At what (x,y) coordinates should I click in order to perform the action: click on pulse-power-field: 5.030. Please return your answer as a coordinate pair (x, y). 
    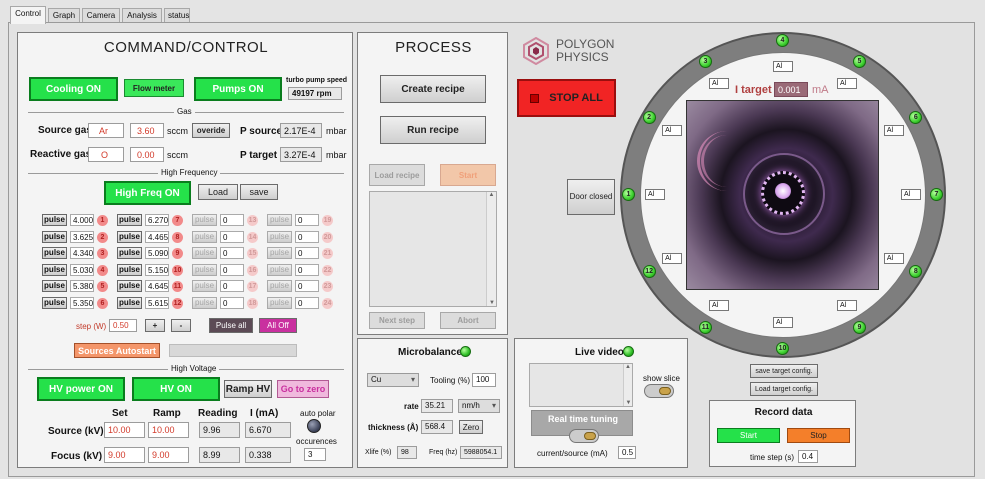
    Looking at the image, I should click on (82, 270).